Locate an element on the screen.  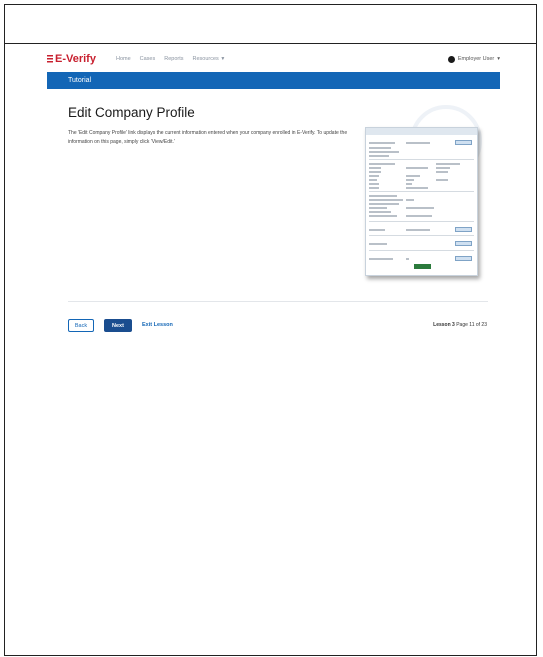
screenshot-header-bar is located at coordinates (421, 131).